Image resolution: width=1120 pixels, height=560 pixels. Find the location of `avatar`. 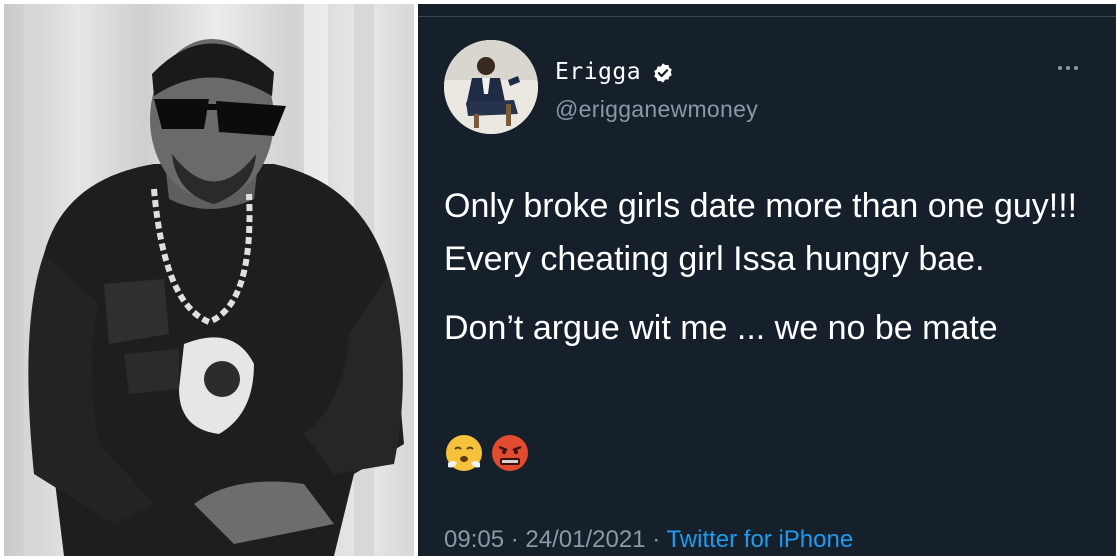

avatar is located at coordinates (491, 87).